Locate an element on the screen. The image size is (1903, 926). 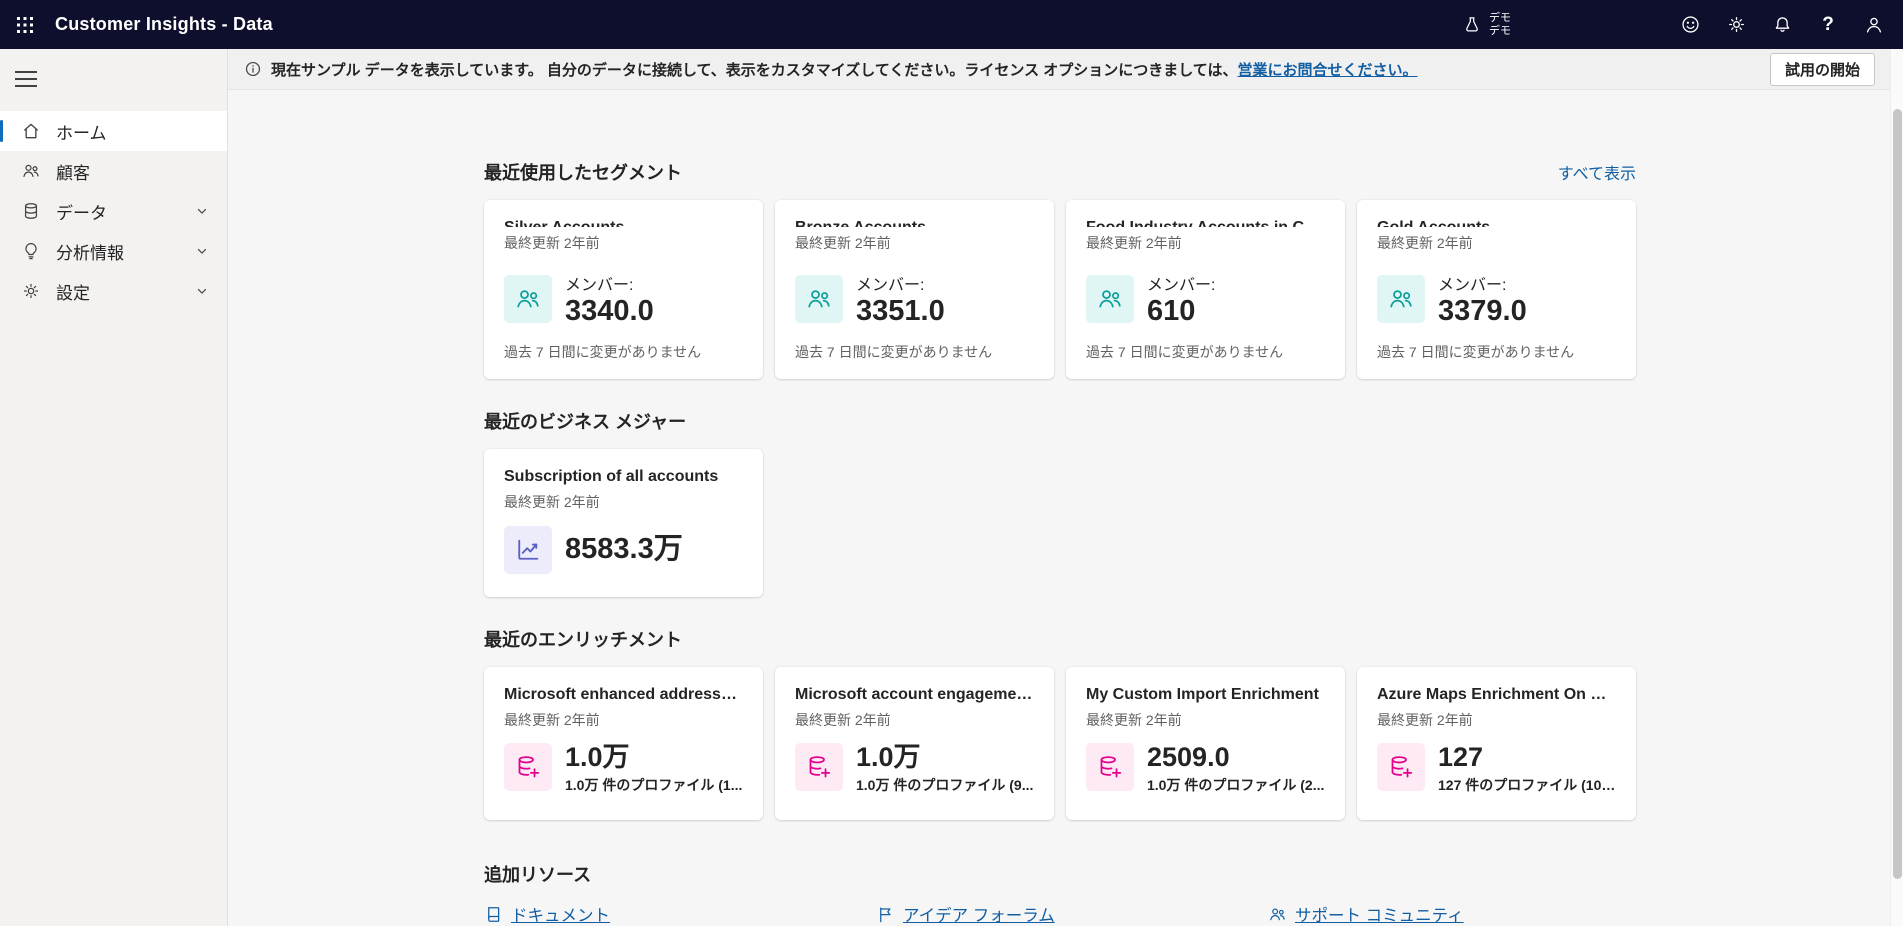
database-icon is located at coordinates (31, 211).